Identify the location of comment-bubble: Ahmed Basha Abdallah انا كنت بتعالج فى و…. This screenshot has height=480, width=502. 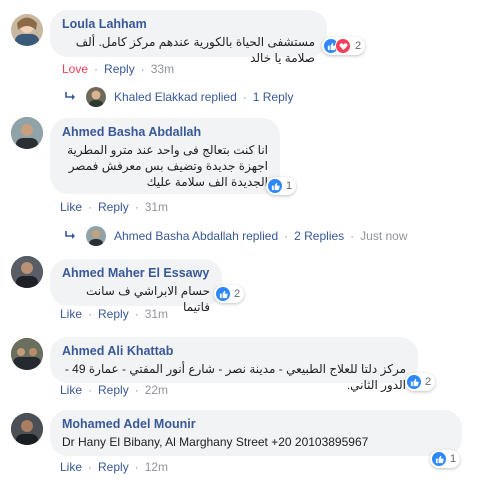
(165, 156).